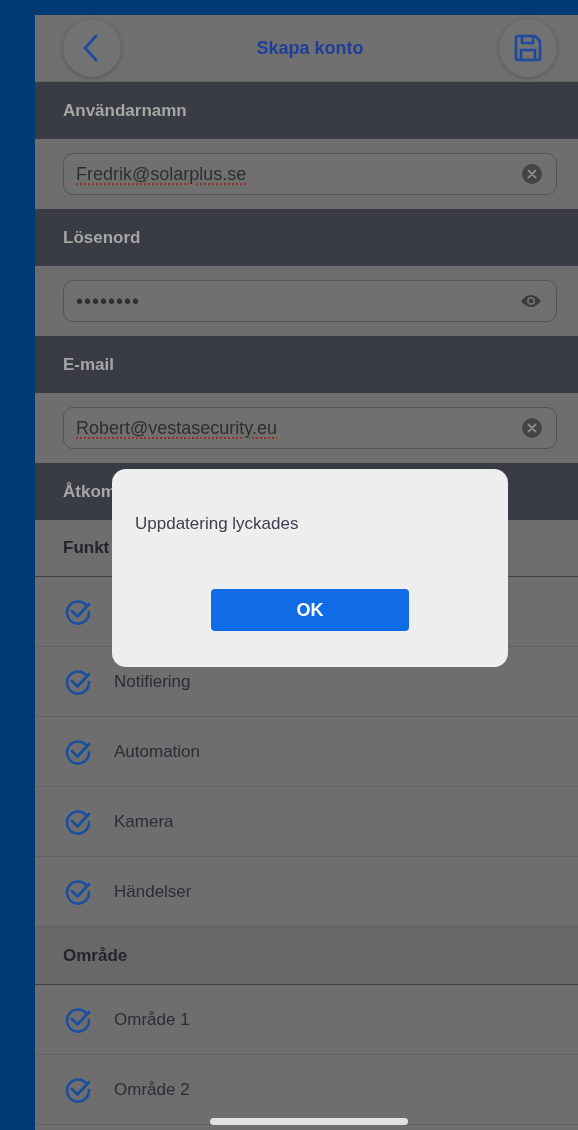 Image resolution: width=578 pixels, height=1130 pixels. Describe the element at coordinates (152, 1089) in the screenshot. I see `item-label: Område 2` at that location.